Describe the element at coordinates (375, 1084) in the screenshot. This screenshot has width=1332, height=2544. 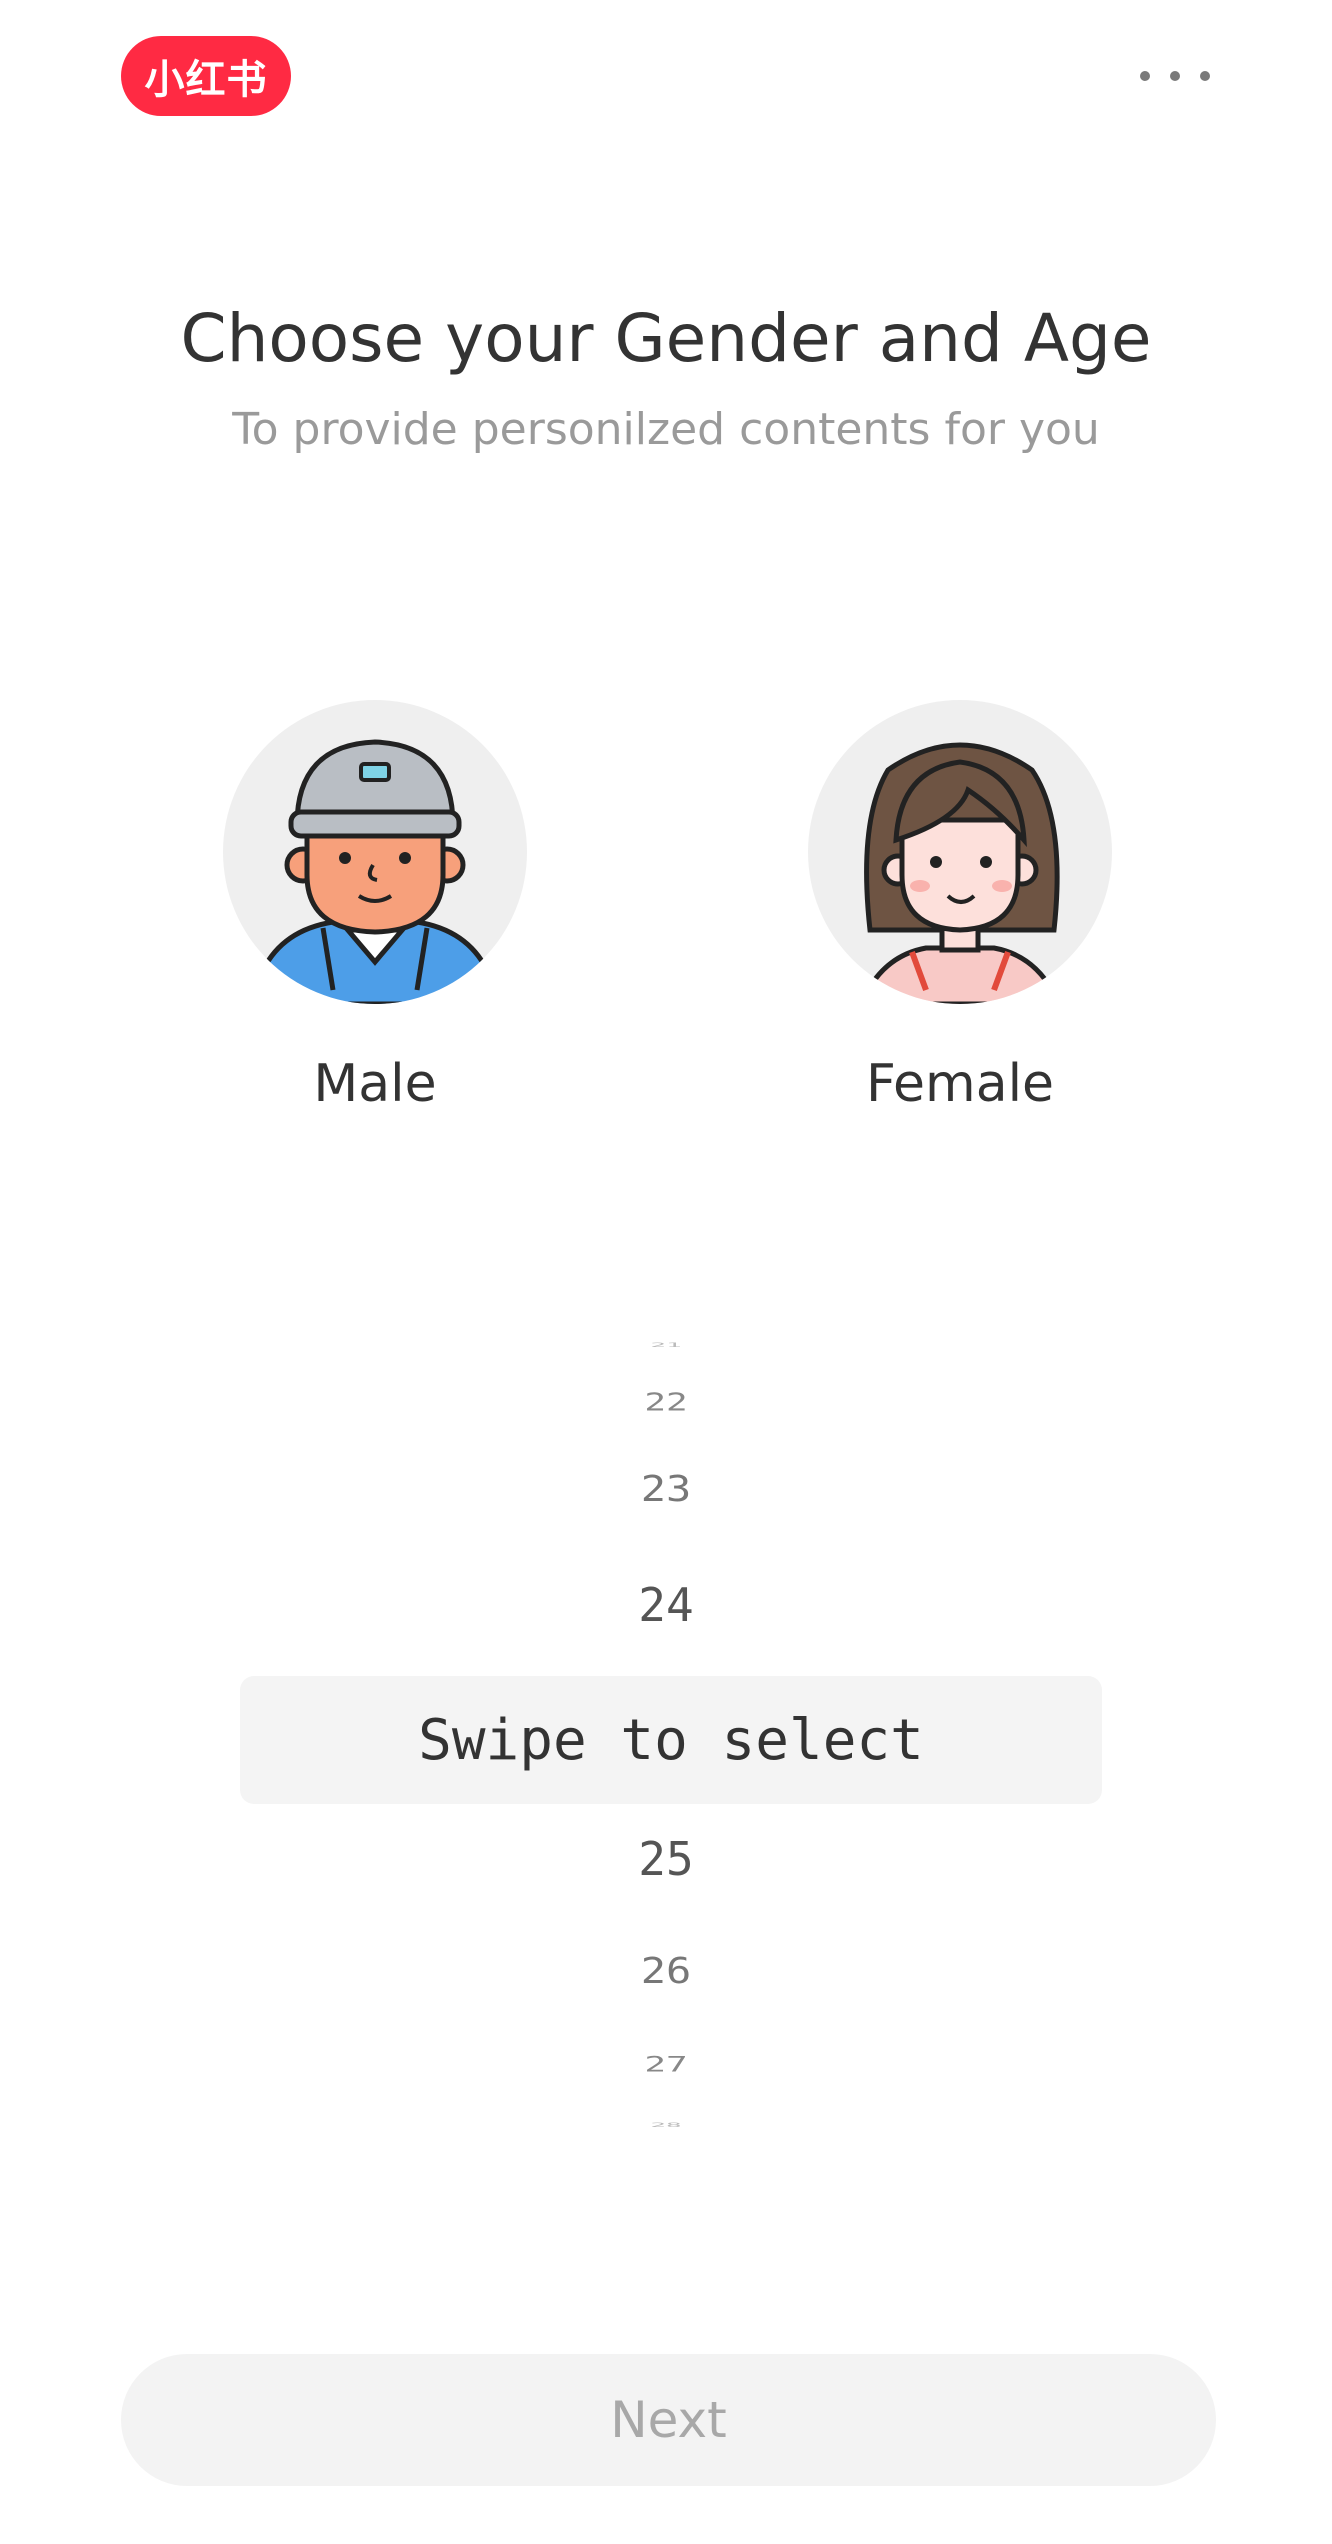
I see `gender-label-male: Male` at that location.